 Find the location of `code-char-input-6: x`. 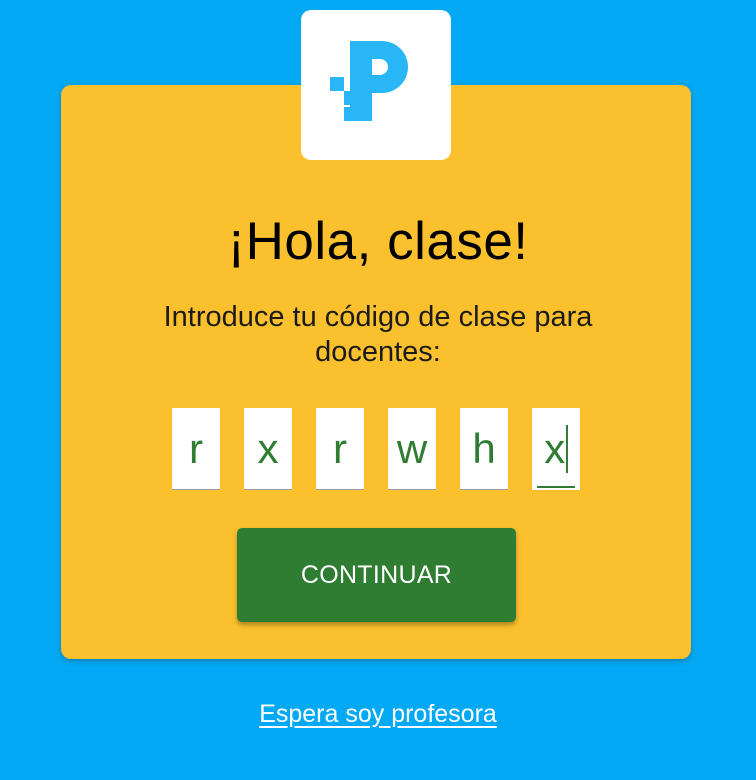

code-char-input-6: x is located at coordinates (556, 449).